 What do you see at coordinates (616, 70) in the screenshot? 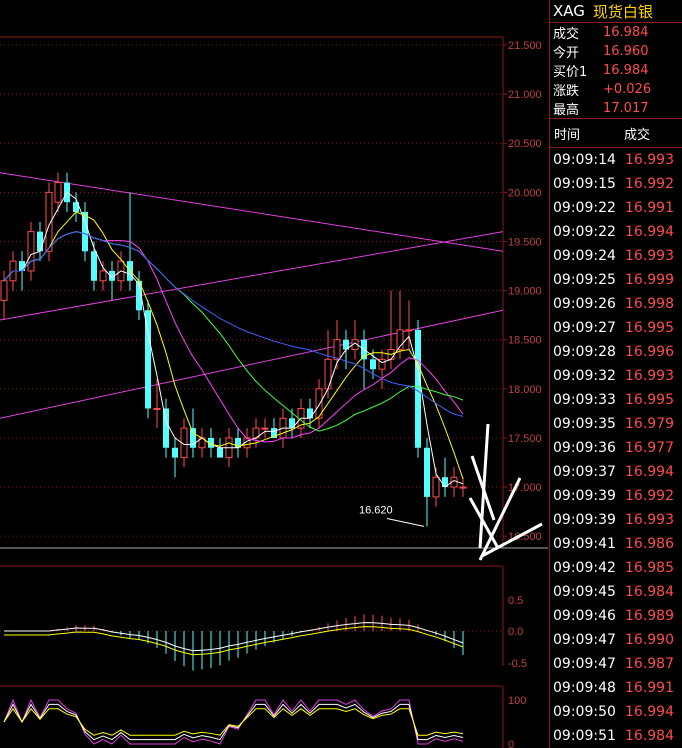
I see `quote-row: 买价1 16.984` at bounding box center [616, 70].